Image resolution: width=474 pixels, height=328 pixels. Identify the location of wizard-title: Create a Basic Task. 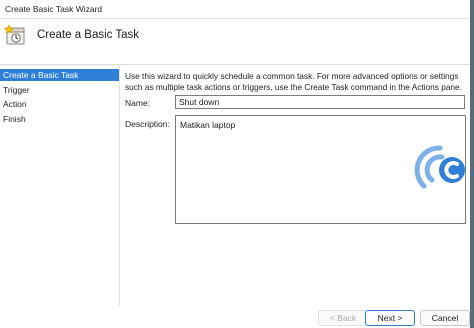
(88, 35).